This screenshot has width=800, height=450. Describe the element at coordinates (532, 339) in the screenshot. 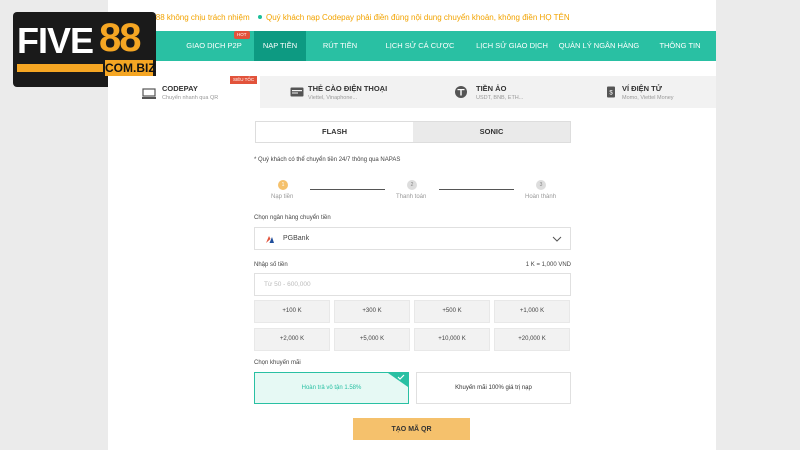

I see `amount-chip-20000k: +20,000 K` at that location.